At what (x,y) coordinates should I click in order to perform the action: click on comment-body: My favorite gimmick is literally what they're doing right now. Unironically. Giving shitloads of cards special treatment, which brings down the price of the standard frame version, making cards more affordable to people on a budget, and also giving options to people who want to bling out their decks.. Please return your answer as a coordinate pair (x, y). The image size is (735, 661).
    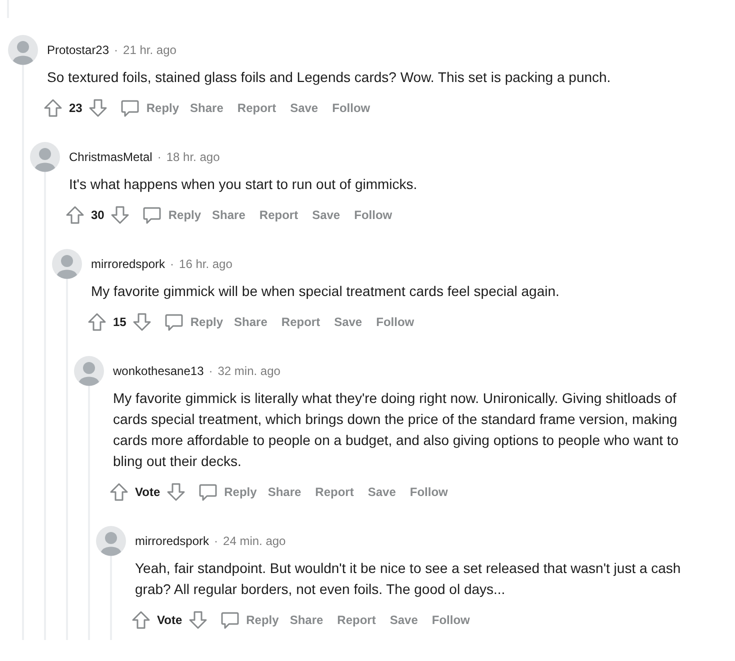
    Looking at the image, I should click on (396, 430).